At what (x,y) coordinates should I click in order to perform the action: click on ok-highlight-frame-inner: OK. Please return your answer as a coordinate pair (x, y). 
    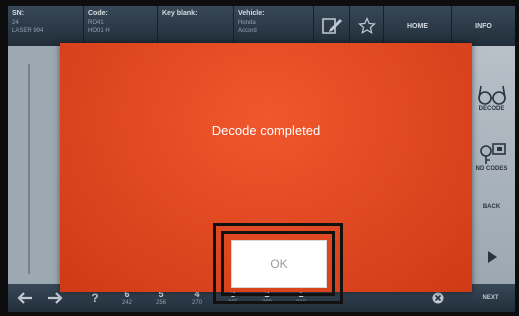
    Looking at the image, I should click on (278, 263).